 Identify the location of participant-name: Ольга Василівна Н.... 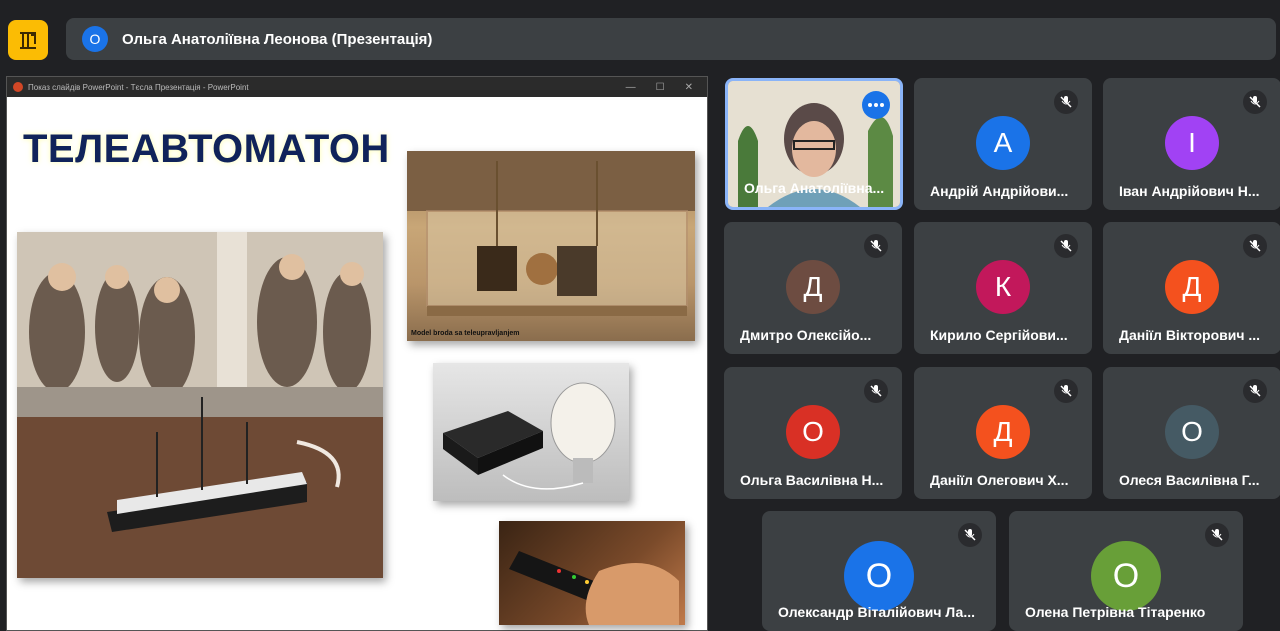
(812, 480).